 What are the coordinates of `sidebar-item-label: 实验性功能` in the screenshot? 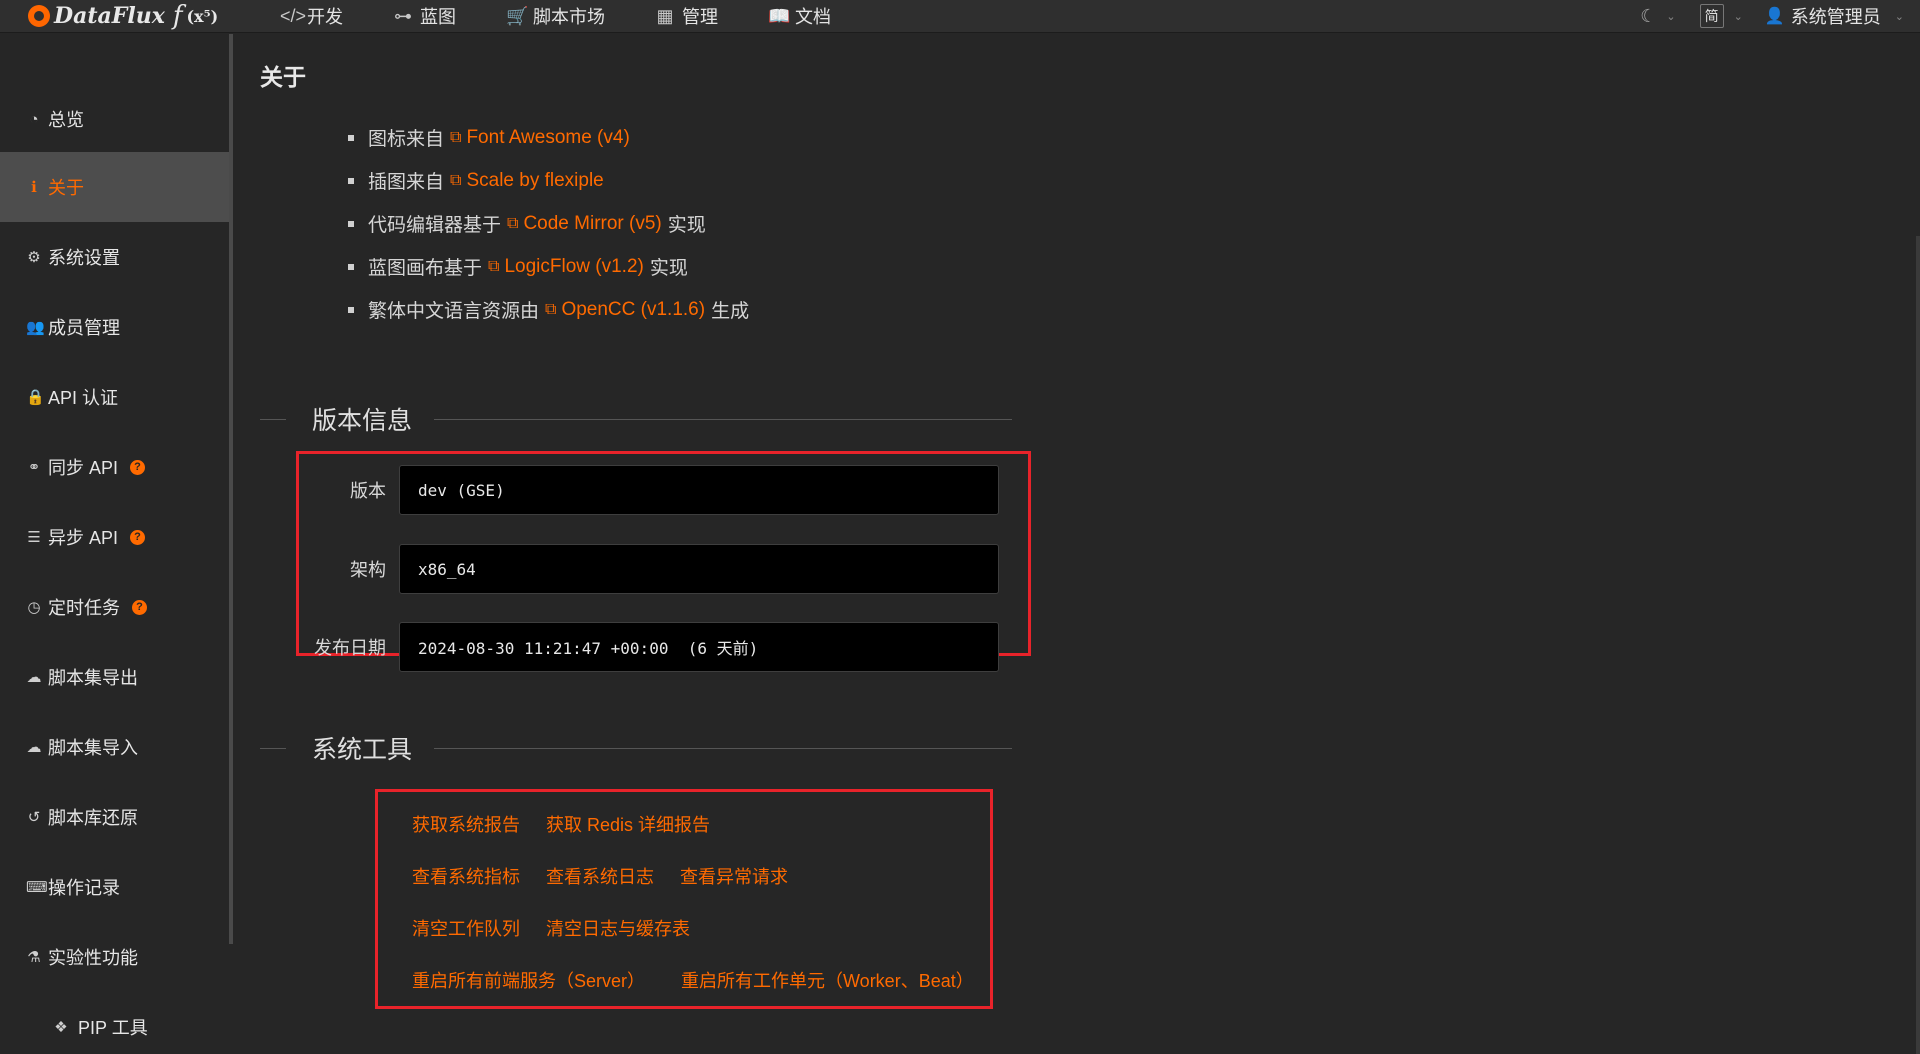 It's located at (93, 958).